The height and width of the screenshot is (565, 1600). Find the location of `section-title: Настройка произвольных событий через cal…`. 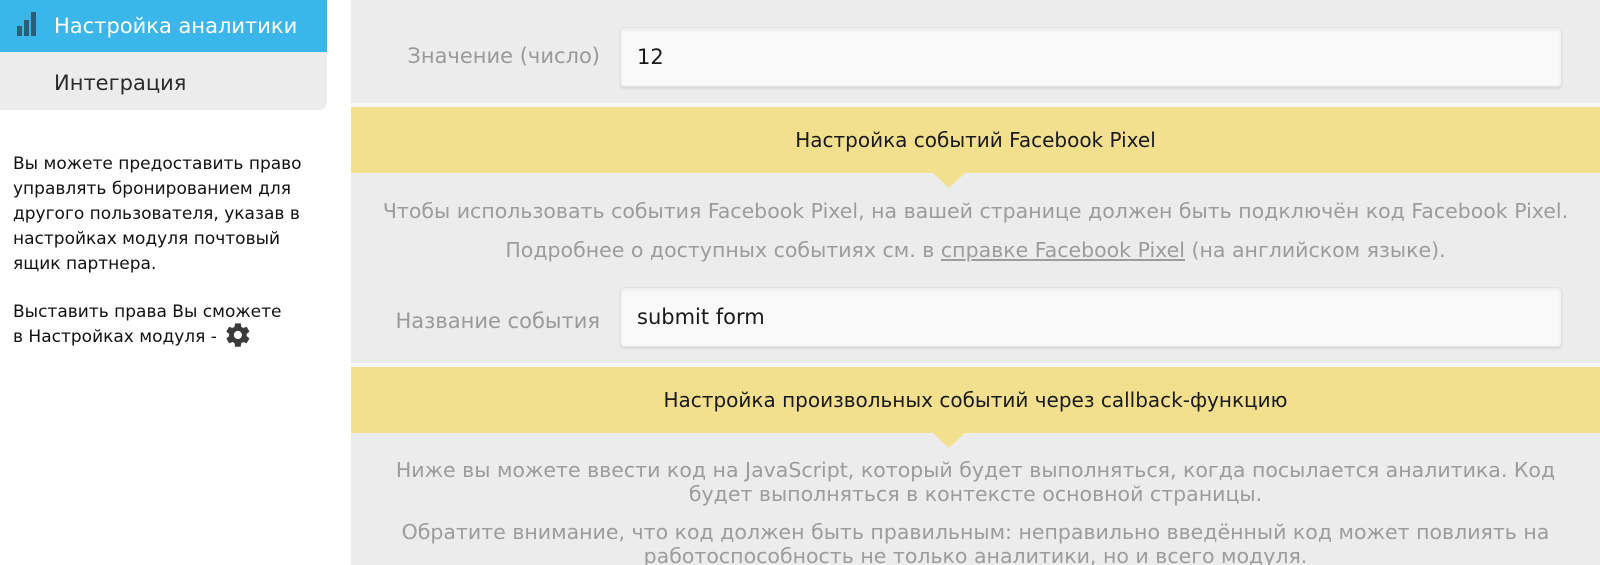

section-title: Настройка произвольных событий через cal… is located at coordinates (975, 400).